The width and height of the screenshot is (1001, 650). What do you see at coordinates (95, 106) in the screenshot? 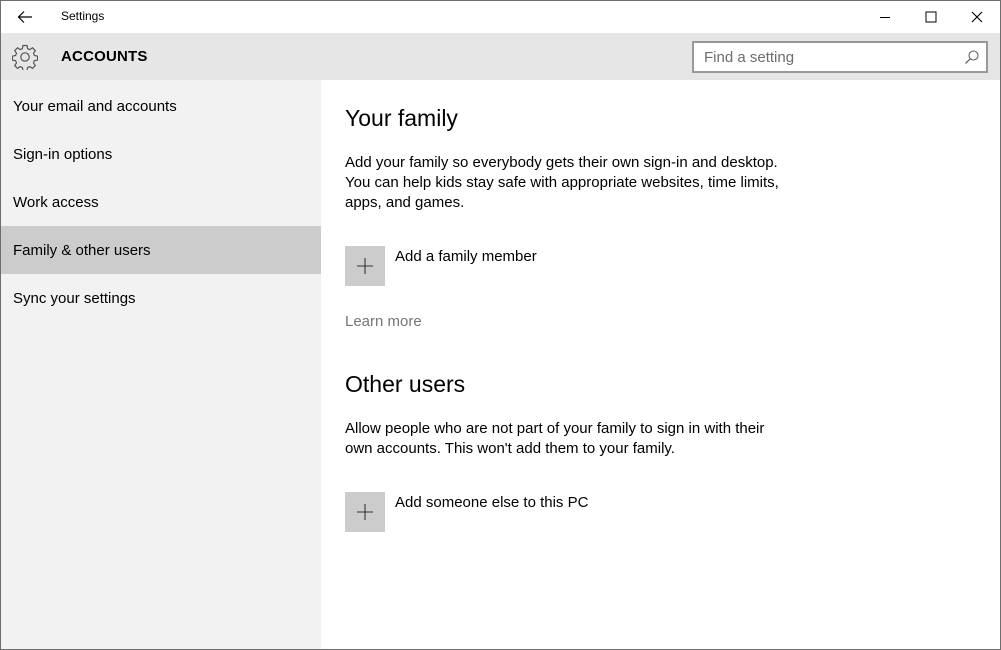
I see `sidebar-item-label: Your email and accounts` at bounding box center [95, 106].